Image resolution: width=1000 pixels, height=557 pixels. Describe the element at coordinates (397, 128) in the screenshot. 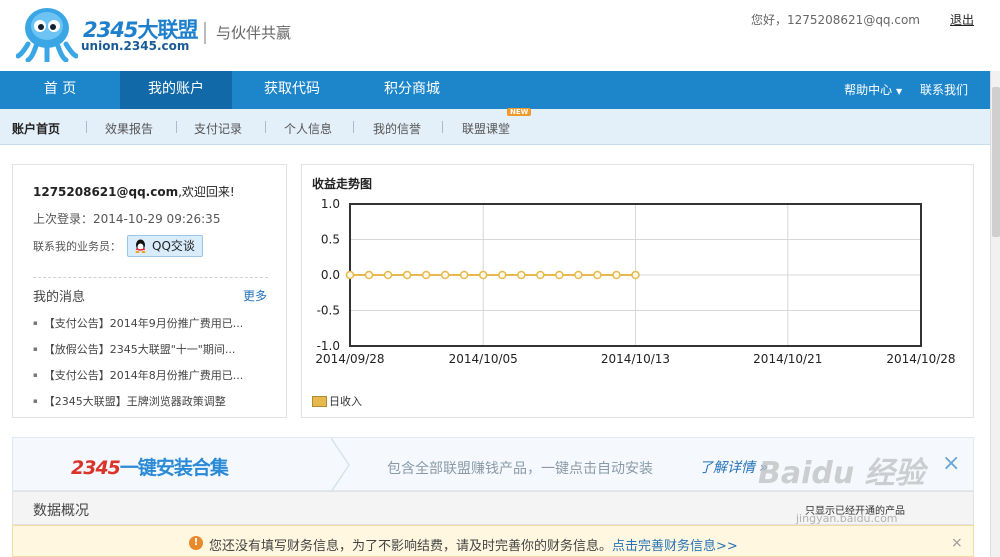

I see `subnav-my-credit: 我的信誉` at that location.